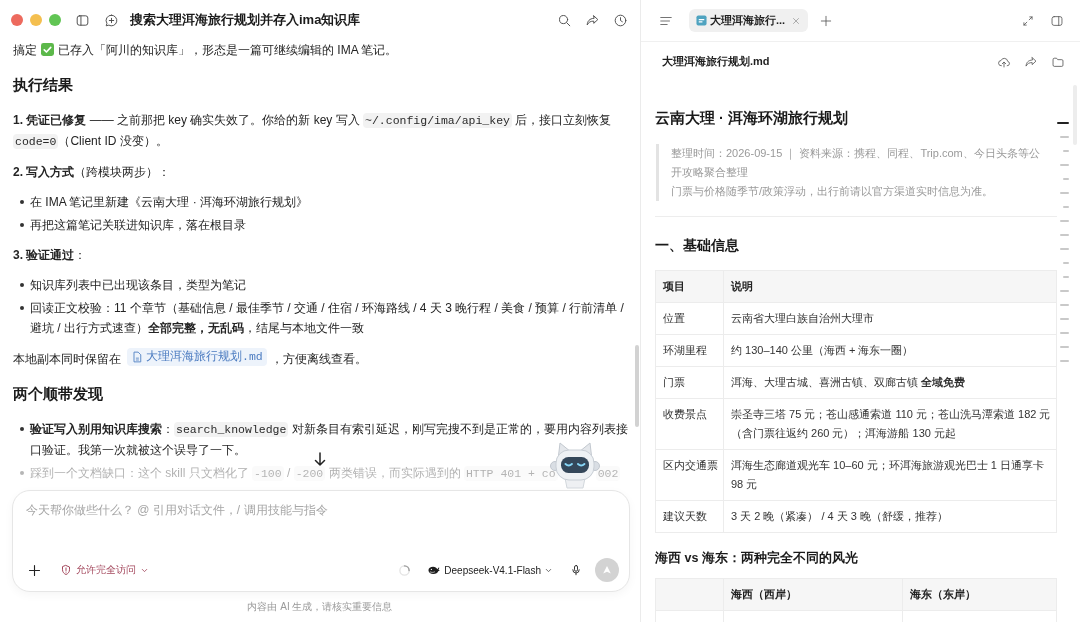 The height and width of the screenshot is (622, 1080). I want to click on expand-button, so click(1028, 20).